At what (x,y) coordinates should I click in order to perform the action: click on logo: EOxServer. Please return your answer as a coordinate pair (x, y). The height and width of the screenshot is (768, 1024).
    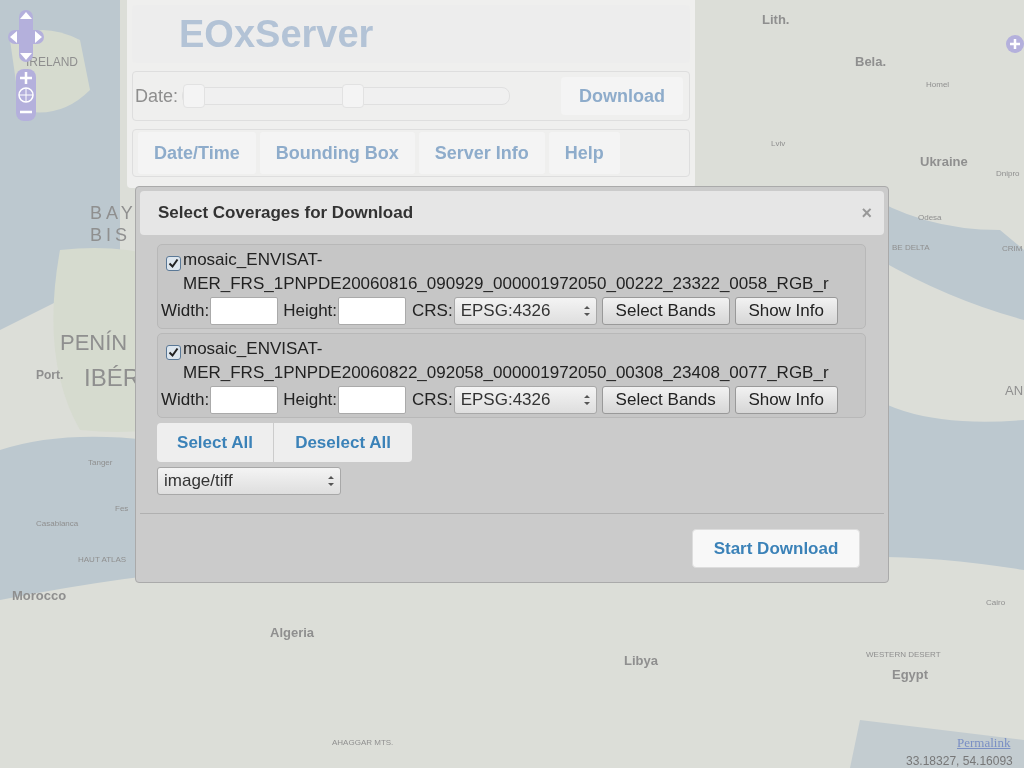
    Looking at the image, I should click on (276, 34).